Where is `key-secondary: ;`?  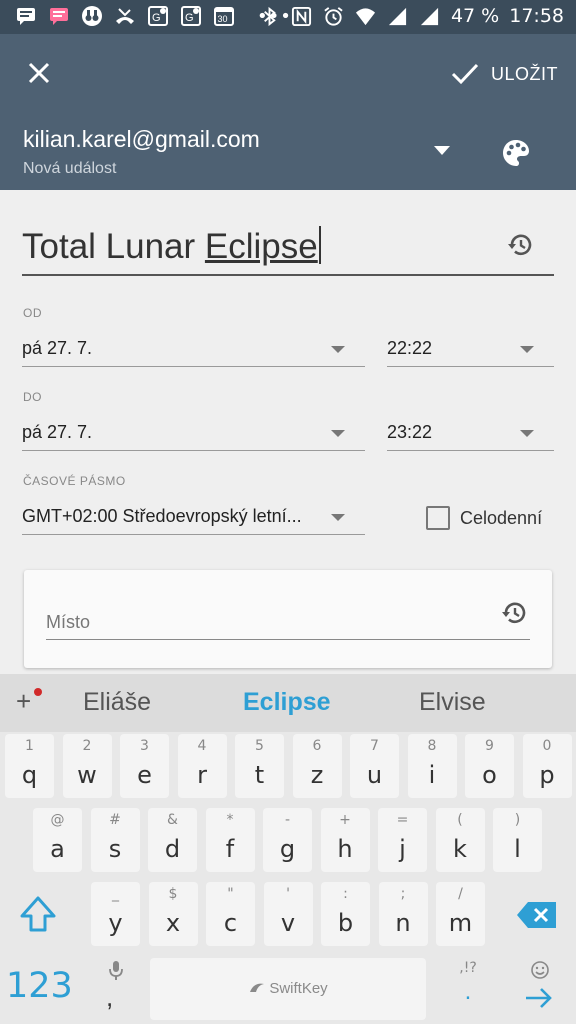 key-secondary: ; is located at coordinates (403, 894).